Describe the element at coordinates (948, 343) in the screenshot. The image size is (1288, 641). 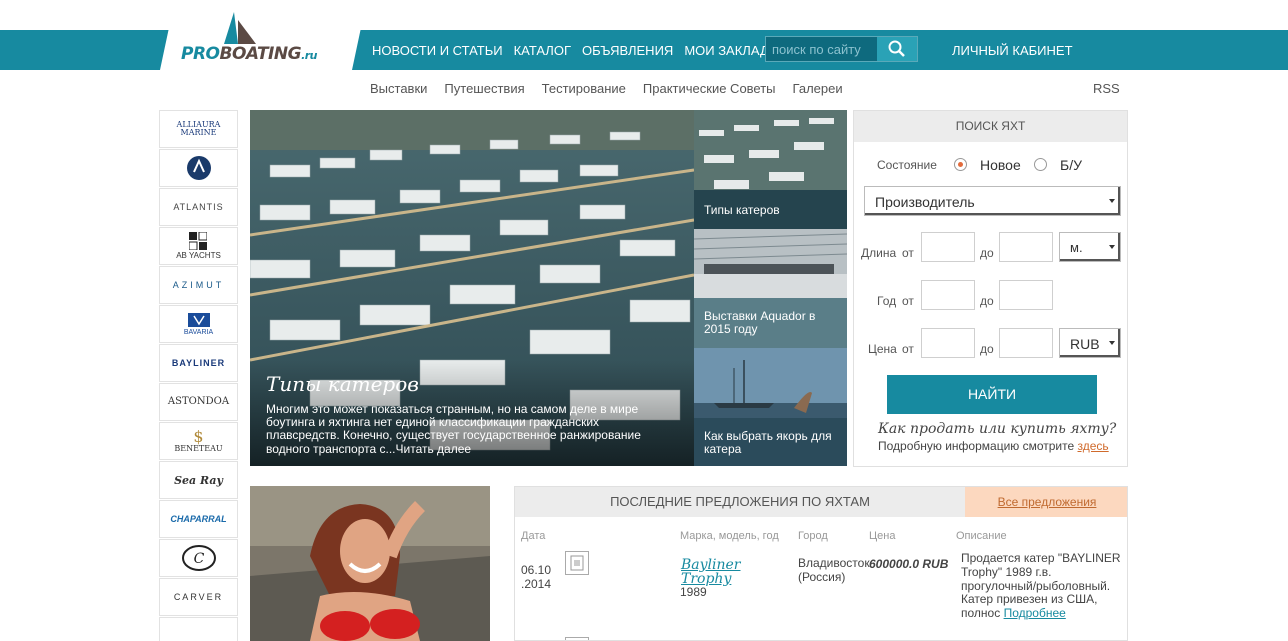
I see `price-from-input` at that location.